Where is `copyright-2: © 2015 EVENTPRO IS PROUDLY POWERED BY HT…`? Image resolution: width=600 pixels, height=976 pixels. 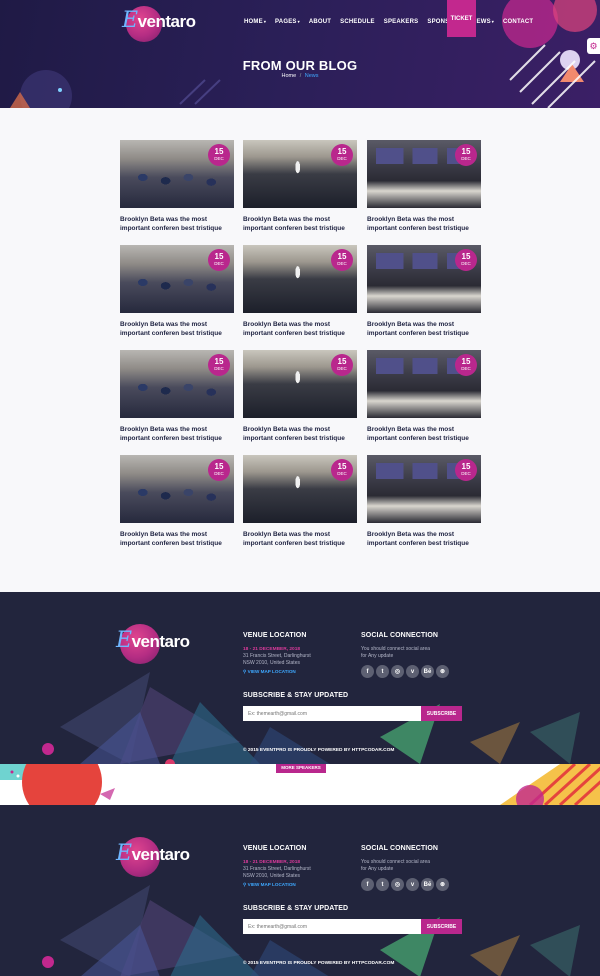 copyright-2: © 2015 EVENTPRO IS PROUDLY POWERED BY HT… is located at coordinates (319, 963).